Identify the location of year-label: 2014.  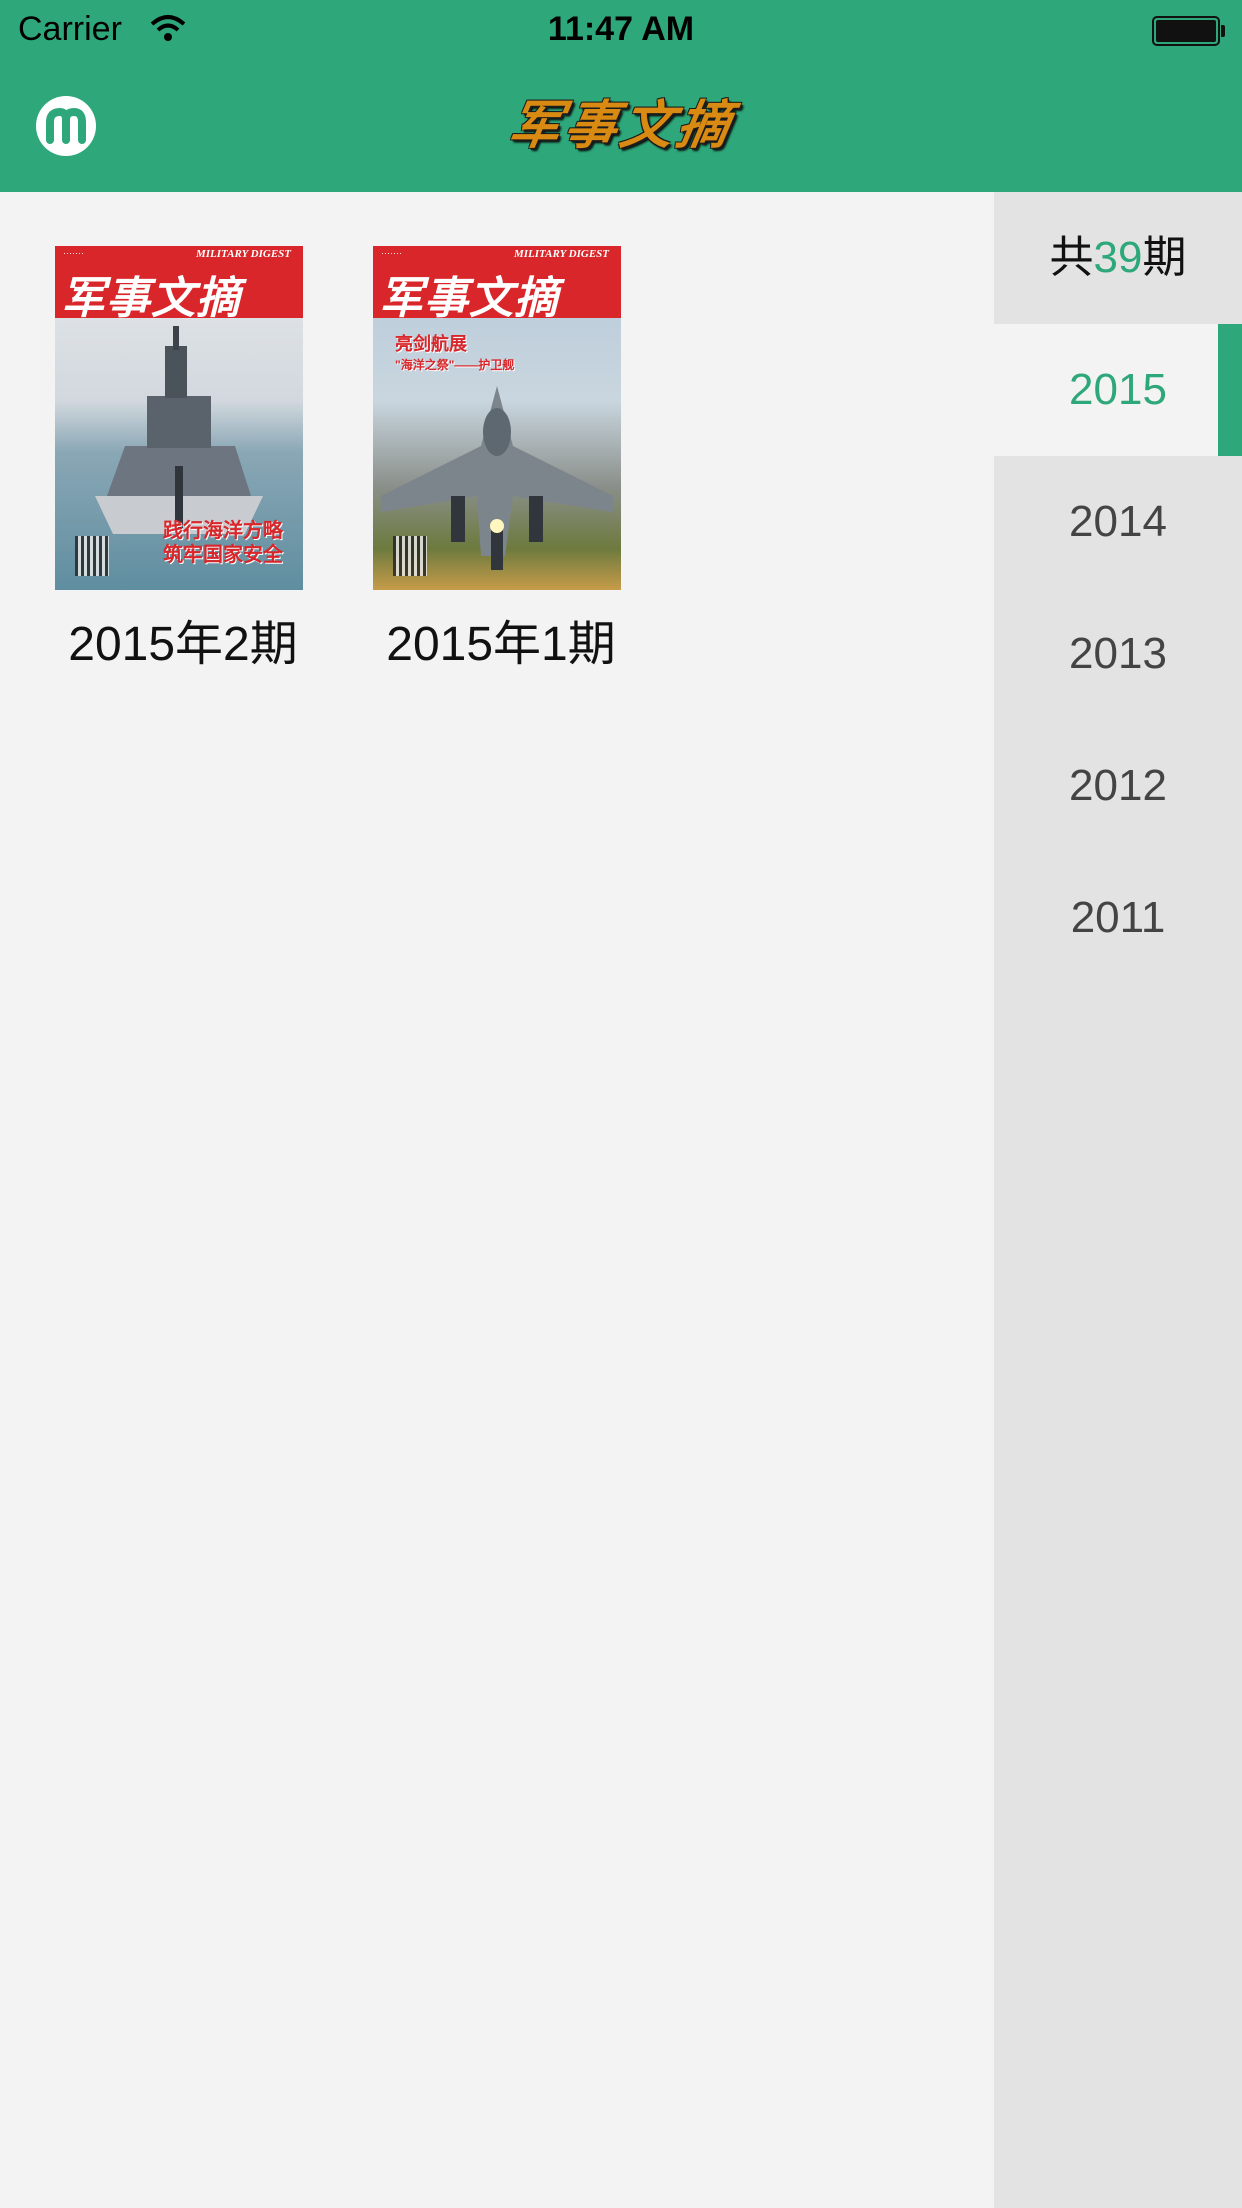
(1118, 521).